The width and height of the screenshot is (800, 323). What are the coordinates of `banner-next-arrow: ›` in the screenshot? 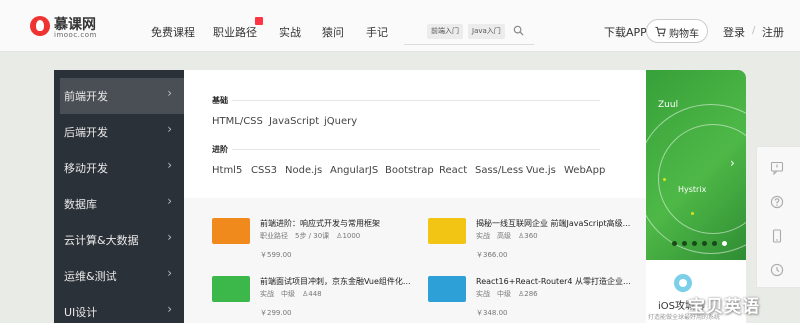 It's located at (732, 163).